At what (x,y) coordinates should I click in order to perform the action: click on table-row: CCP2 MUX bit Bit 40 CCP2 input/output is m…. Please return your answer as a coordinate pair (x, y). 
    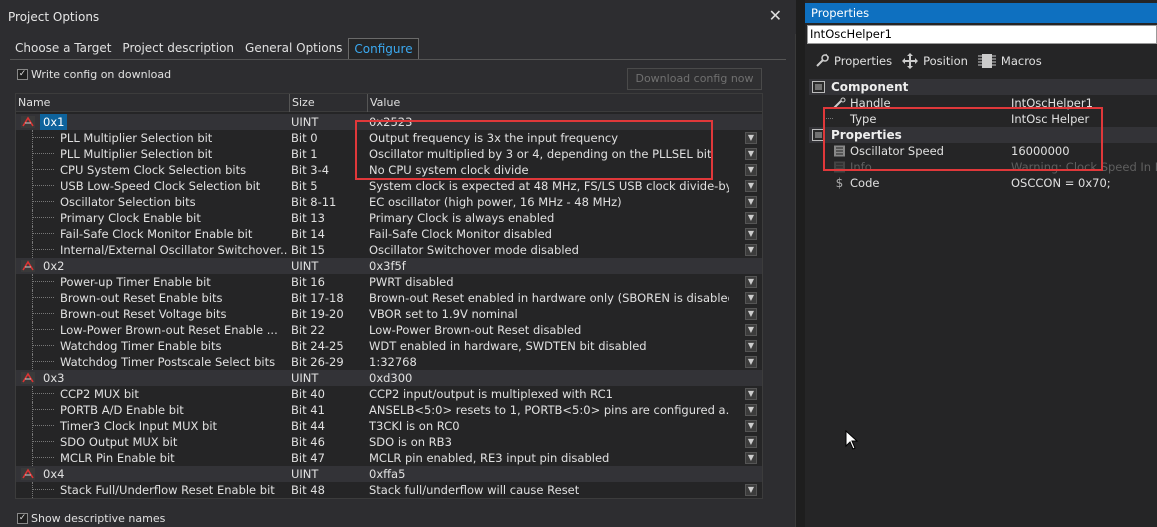
    Looking at the image, I should click on (389, 394).